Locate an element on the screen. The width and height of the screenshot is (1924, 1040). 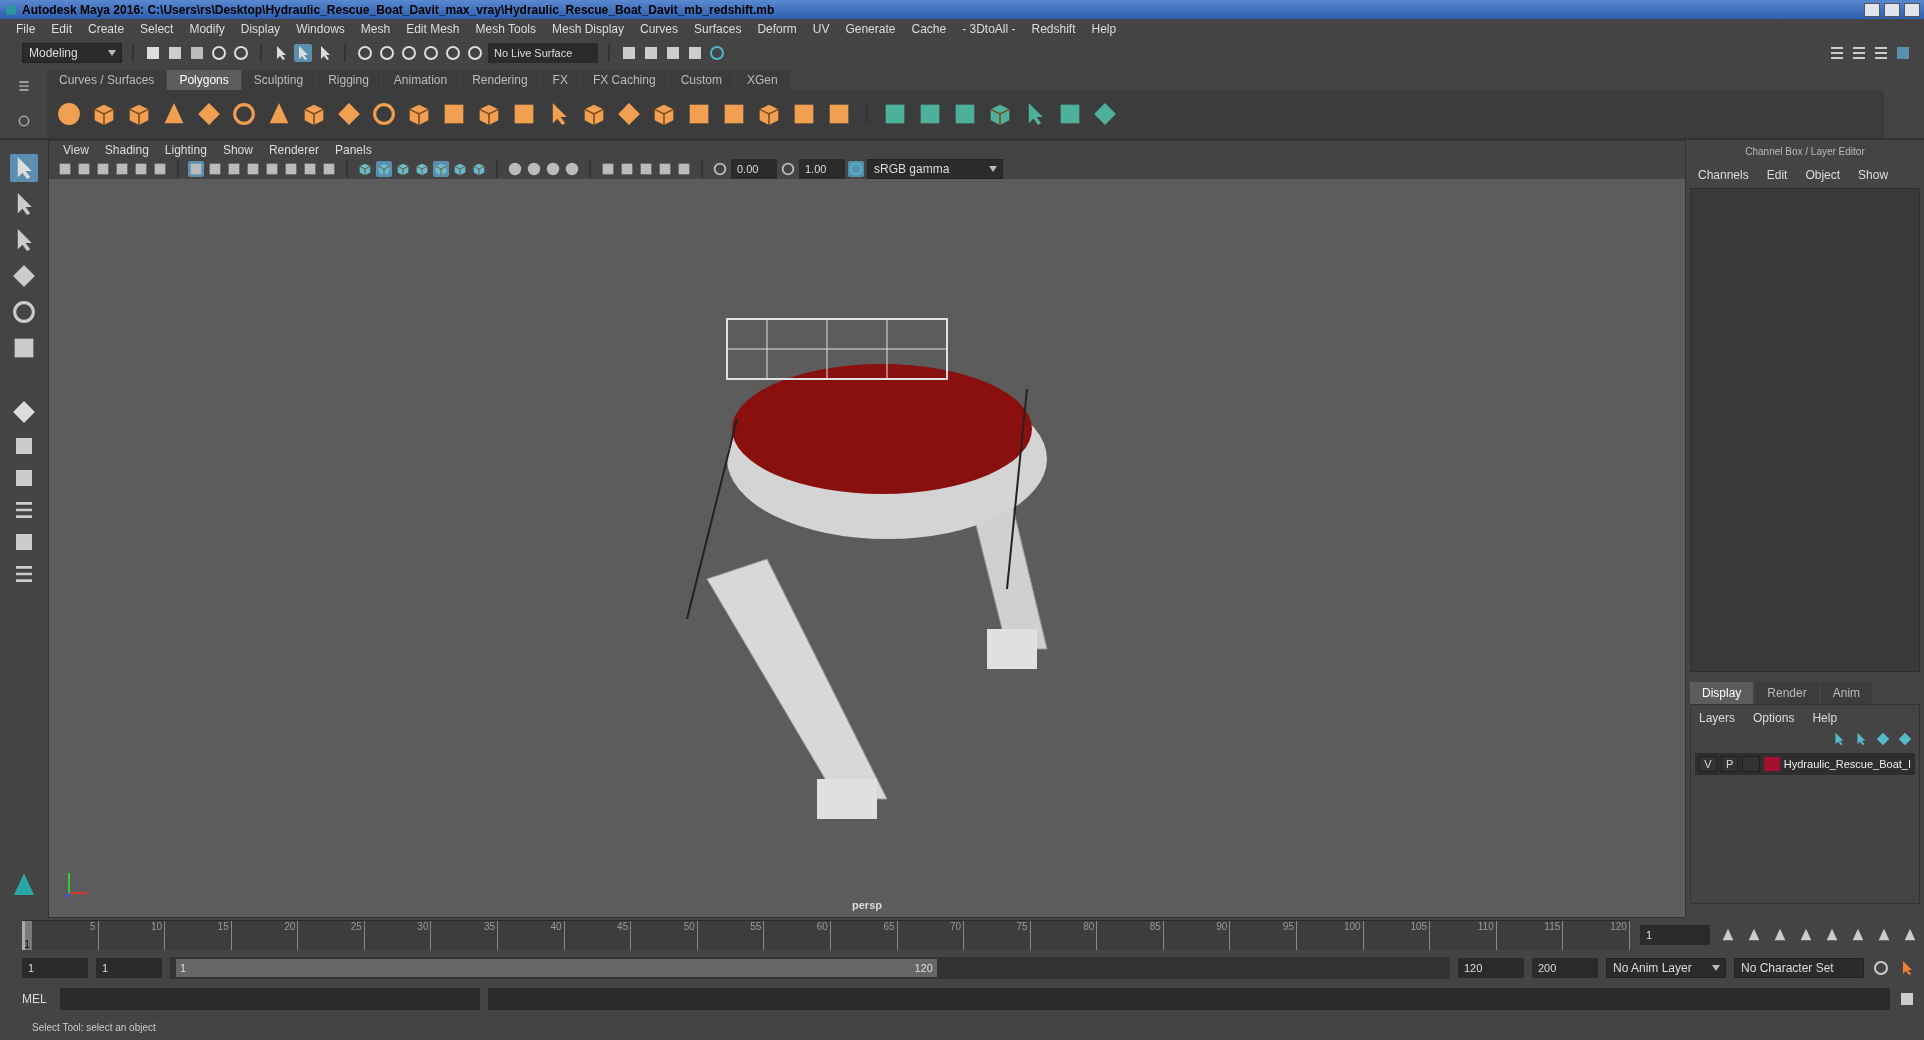
frame-tick-label: 15 is located at coordinates (198, 935).